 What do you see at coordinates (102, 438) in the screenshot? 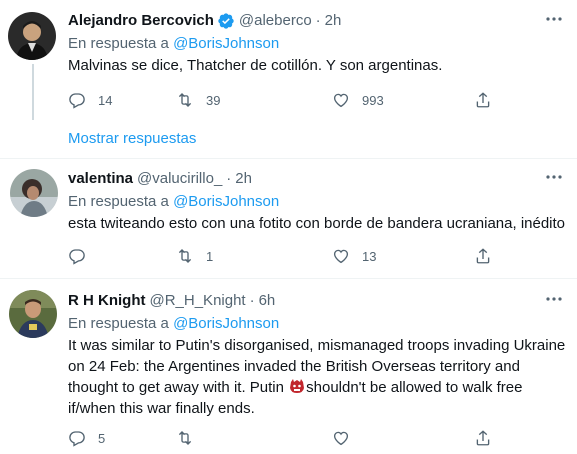
I see `reply-count: 5` at bounding box center [102, 438].